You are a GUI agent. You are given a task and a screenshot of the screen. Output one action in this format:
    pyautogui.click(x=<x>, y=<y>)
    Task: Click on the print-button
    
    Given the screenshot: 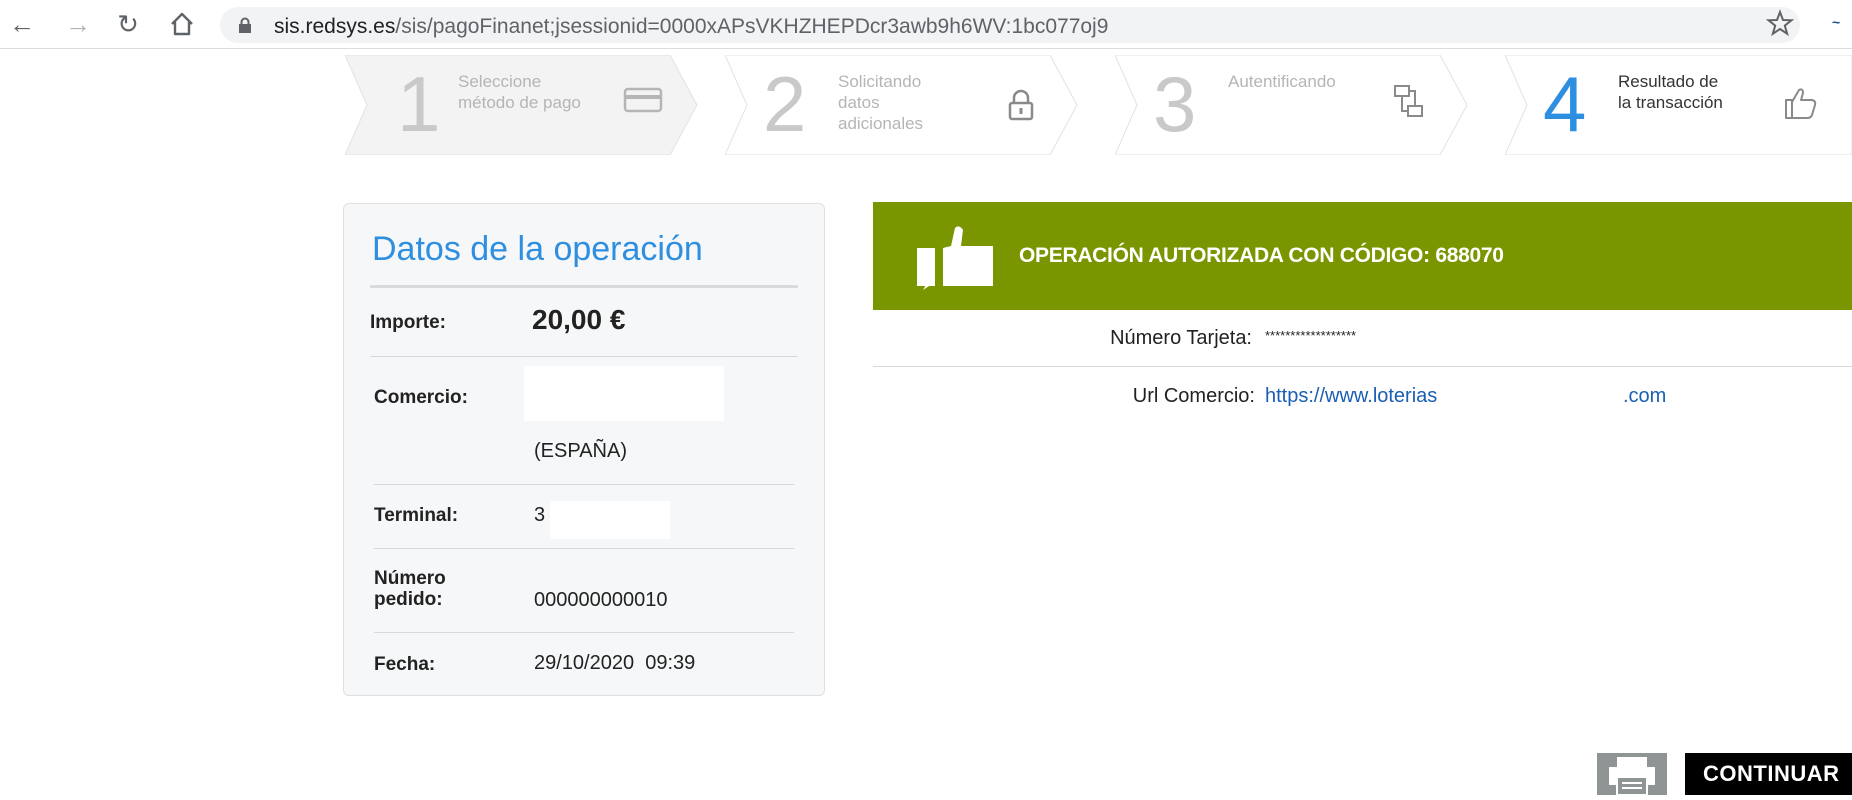 What is the action you would take?
    pyautogui.click(x=1632, y=774)
    